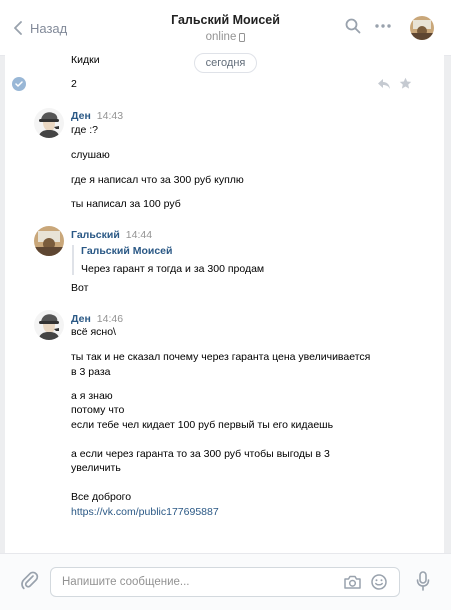 Image resolution: width=451 pixels, height=610 pixels. What do you see at coordinates (18, 28) in the screenshot?
I see `chevron-left-icon` at bounding box center [18, 28].